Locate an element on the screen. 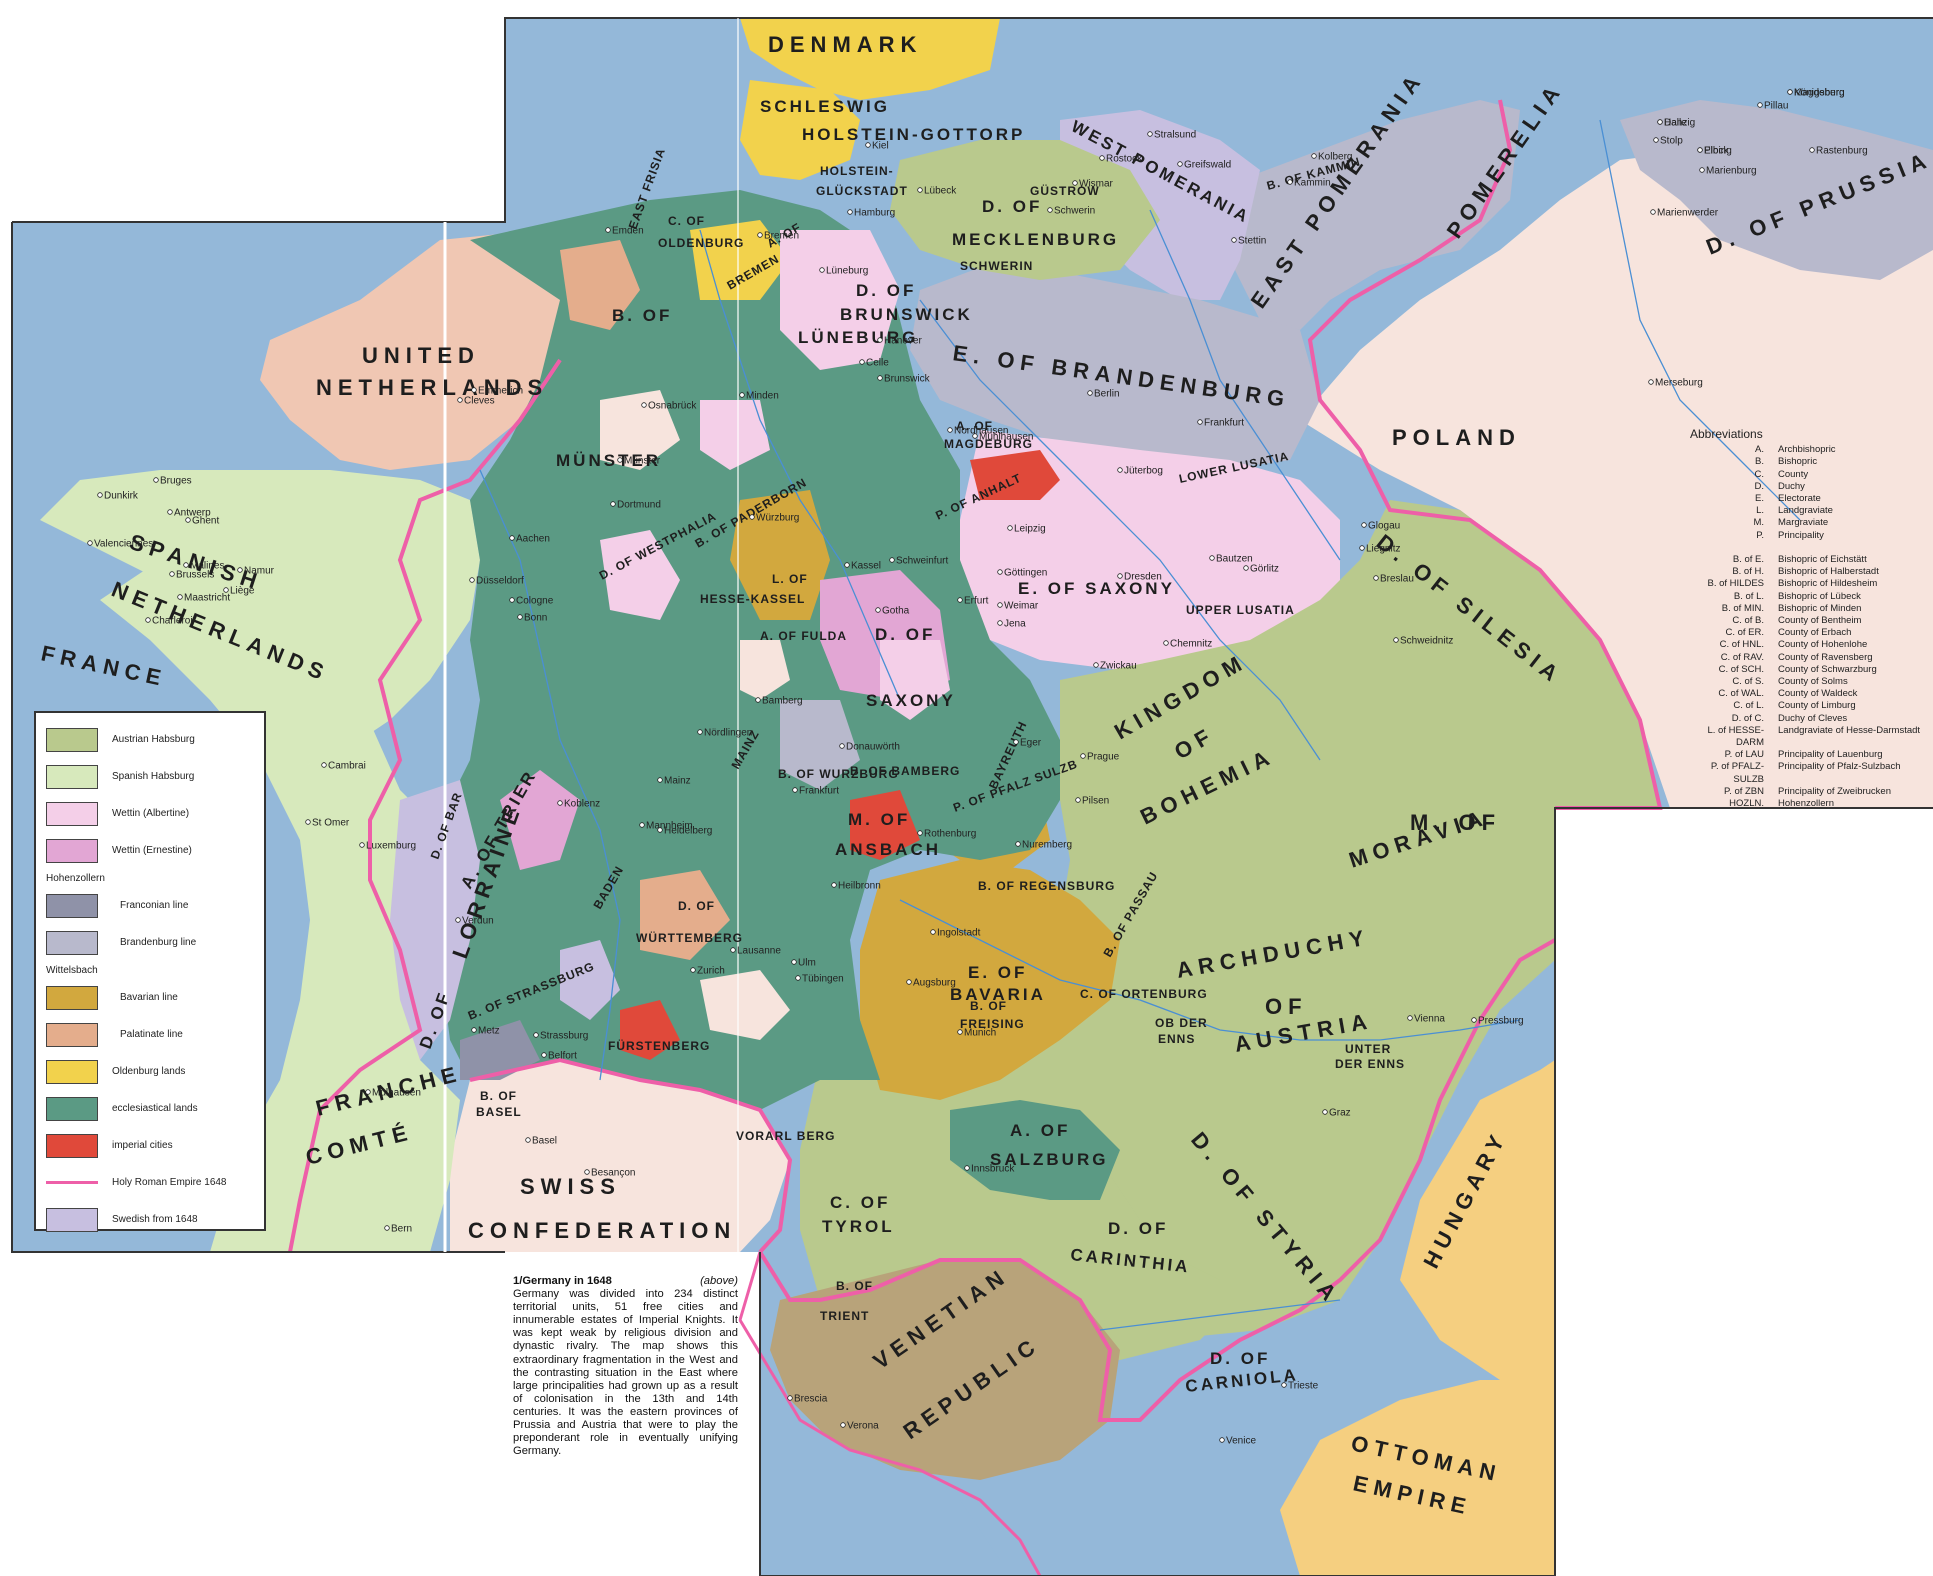 This screenshot has height=1576, width=1933. city-label: Bautzen is located at coordinates (1234, 559).